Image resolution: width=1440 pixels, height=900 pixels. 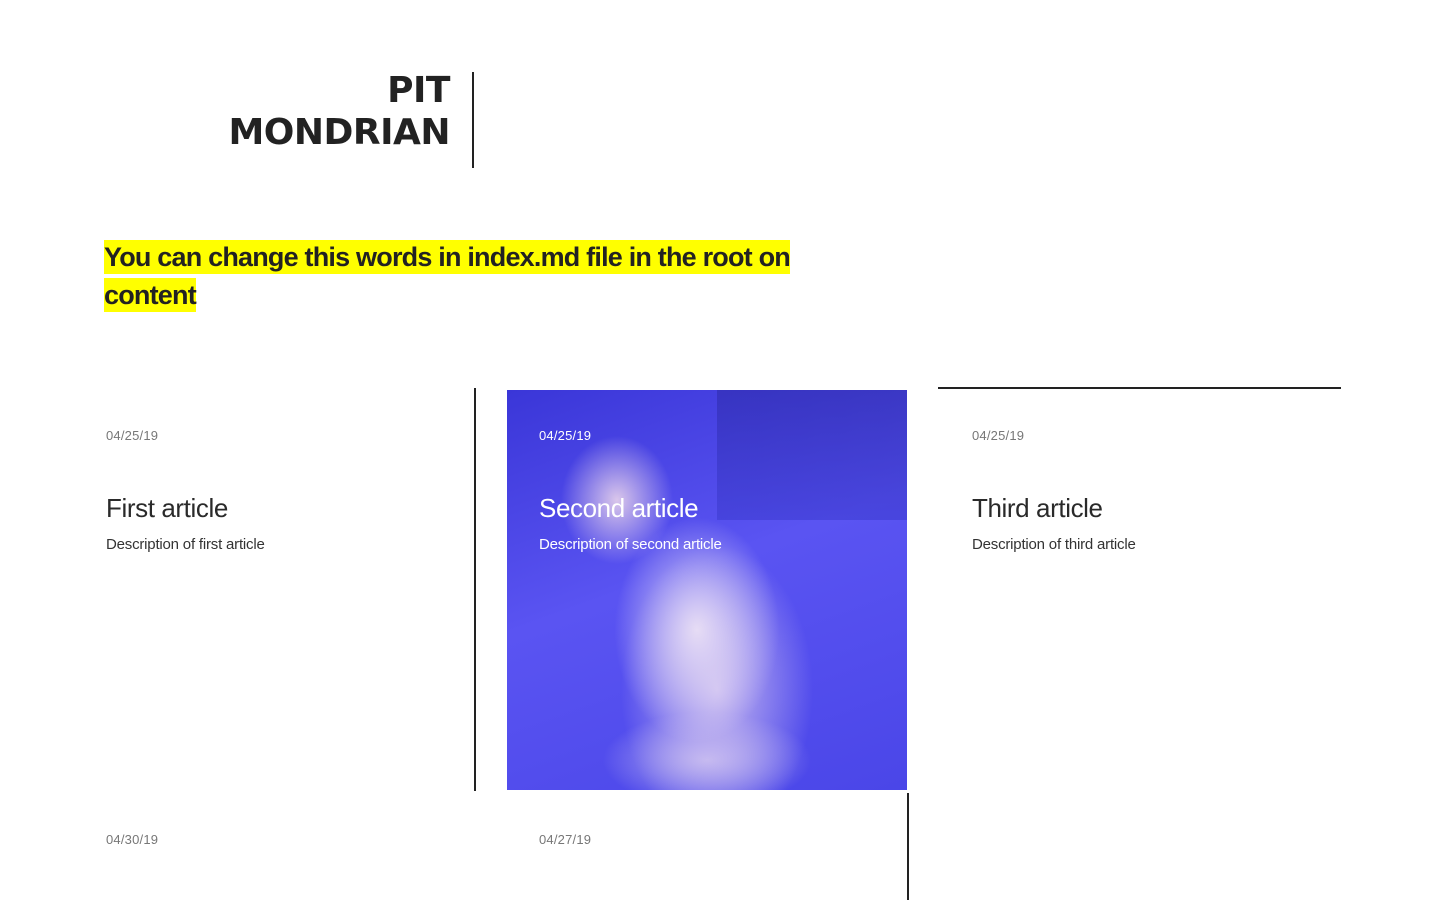 I want to click on logo-line-1: PIT, so click(x=418, y=90).